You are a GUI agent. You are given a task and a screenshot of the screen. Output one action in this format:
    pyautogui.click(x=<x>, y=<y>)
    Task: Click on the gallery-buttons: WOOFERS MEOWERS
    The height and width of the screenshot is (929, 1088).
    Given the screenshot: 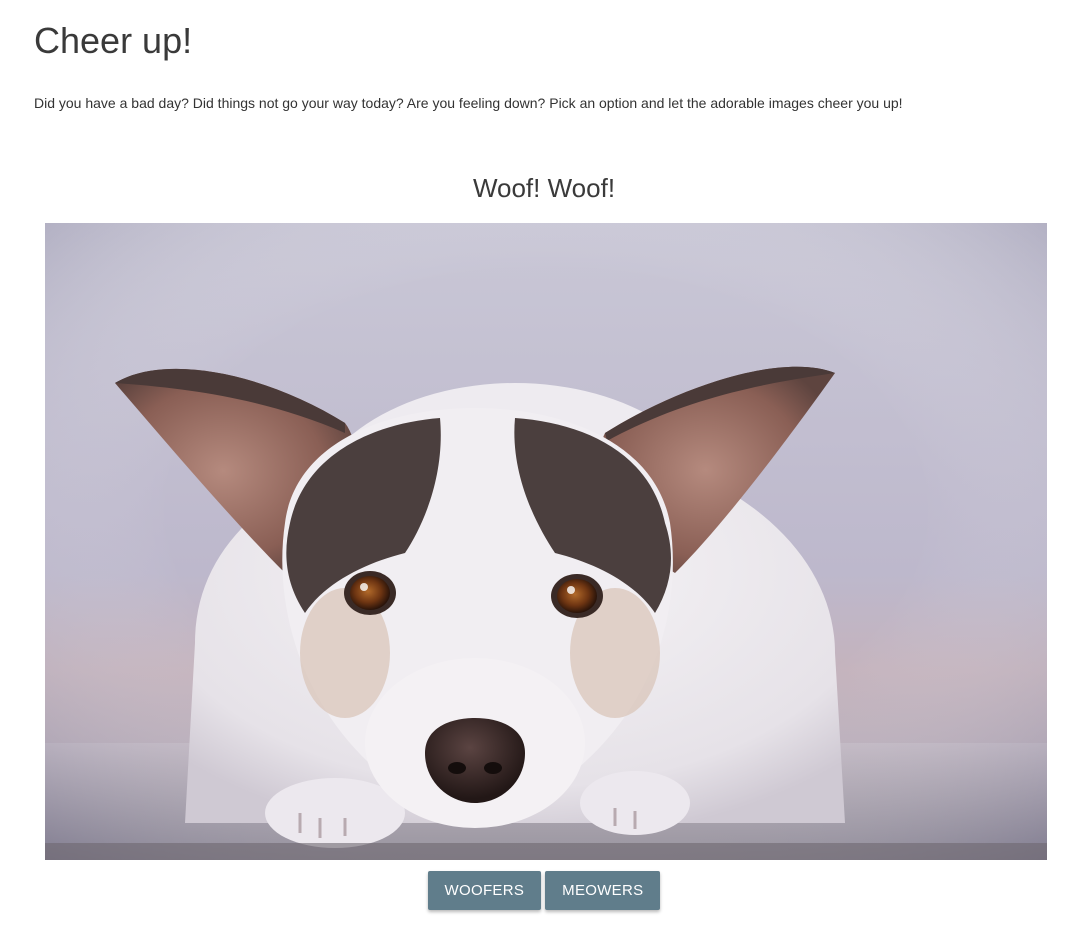 What is the action you would take?
    pyautogui.click(x=544, y=890)
    